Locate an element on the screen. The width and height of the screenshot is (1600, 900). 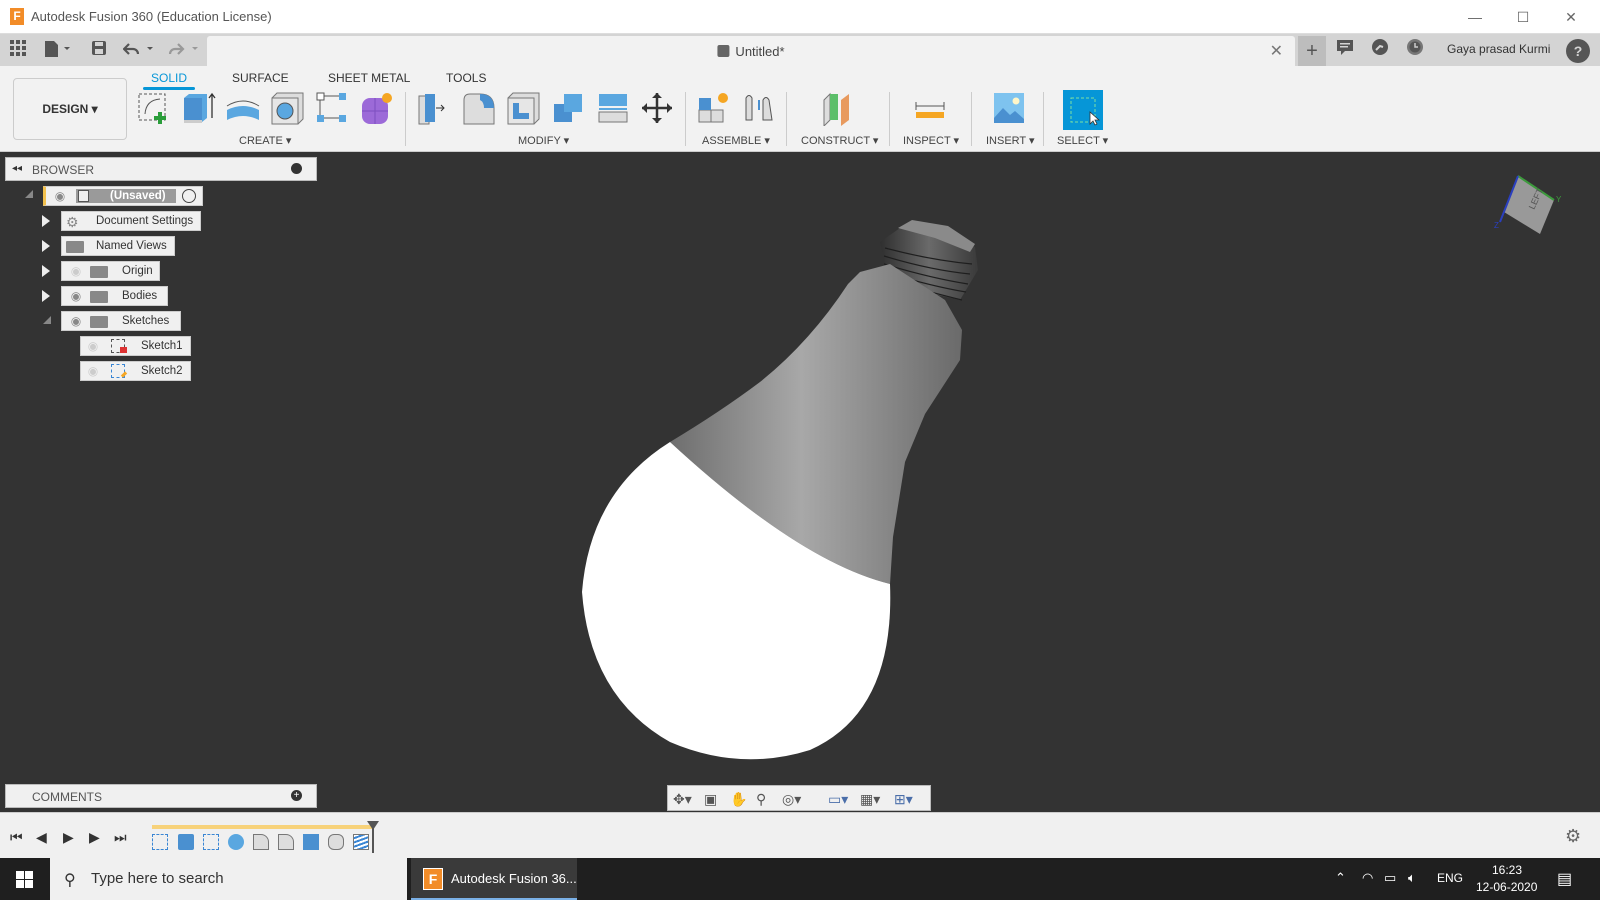
insert-menu: INSERT ▾ is located at coordinates (1010, 140).